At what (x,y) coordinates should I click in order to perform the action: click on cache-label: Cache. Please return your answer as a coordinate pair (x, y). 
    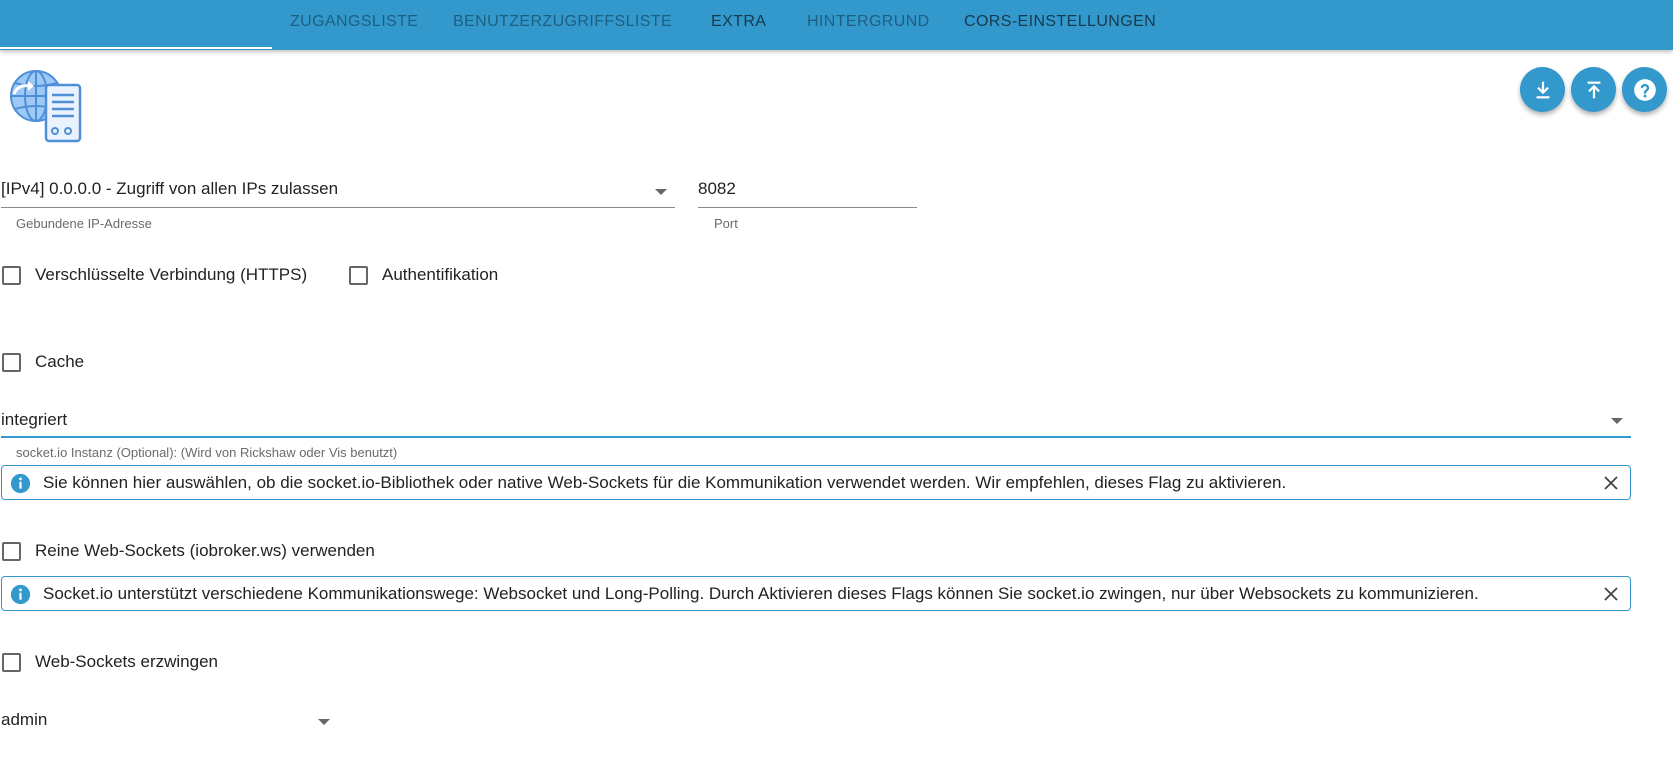
    Looking at the image, I should click on (60, 361).